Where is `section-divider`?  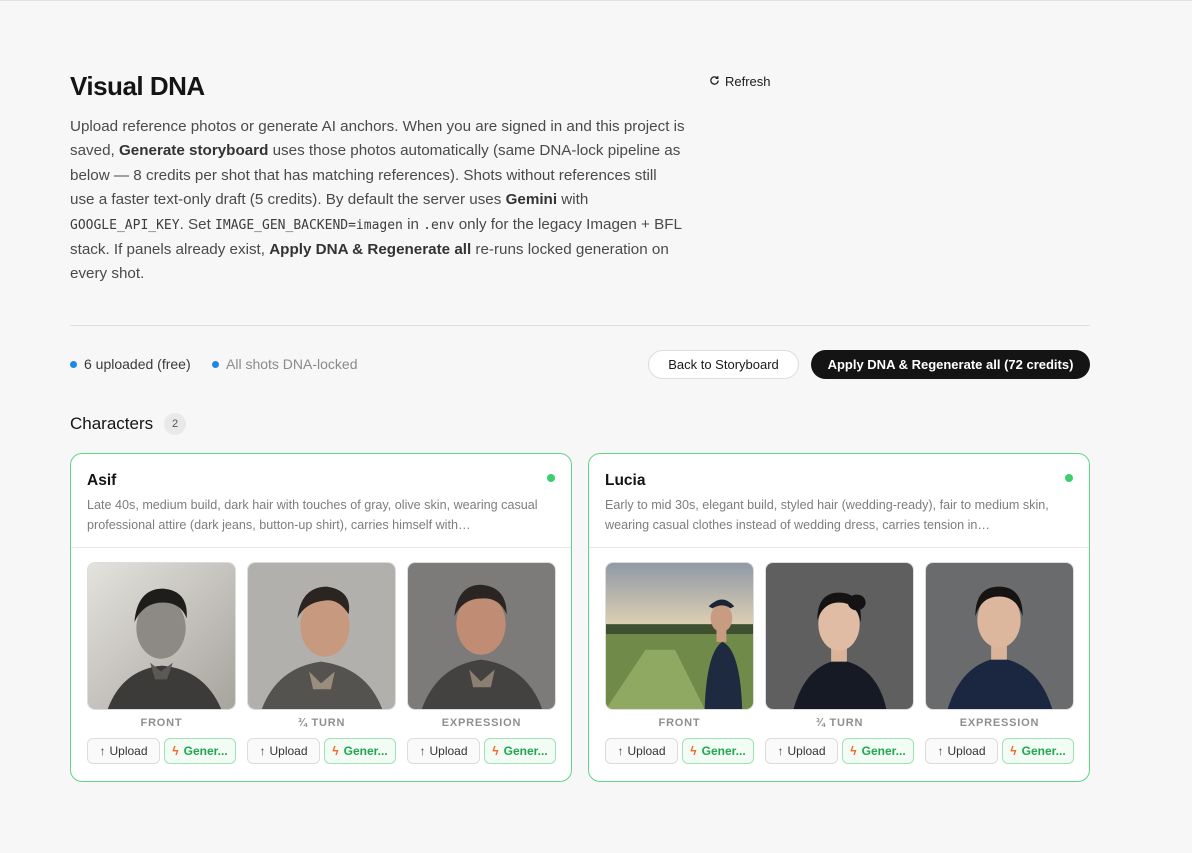
section-divider is located at coordinates (580, 325).